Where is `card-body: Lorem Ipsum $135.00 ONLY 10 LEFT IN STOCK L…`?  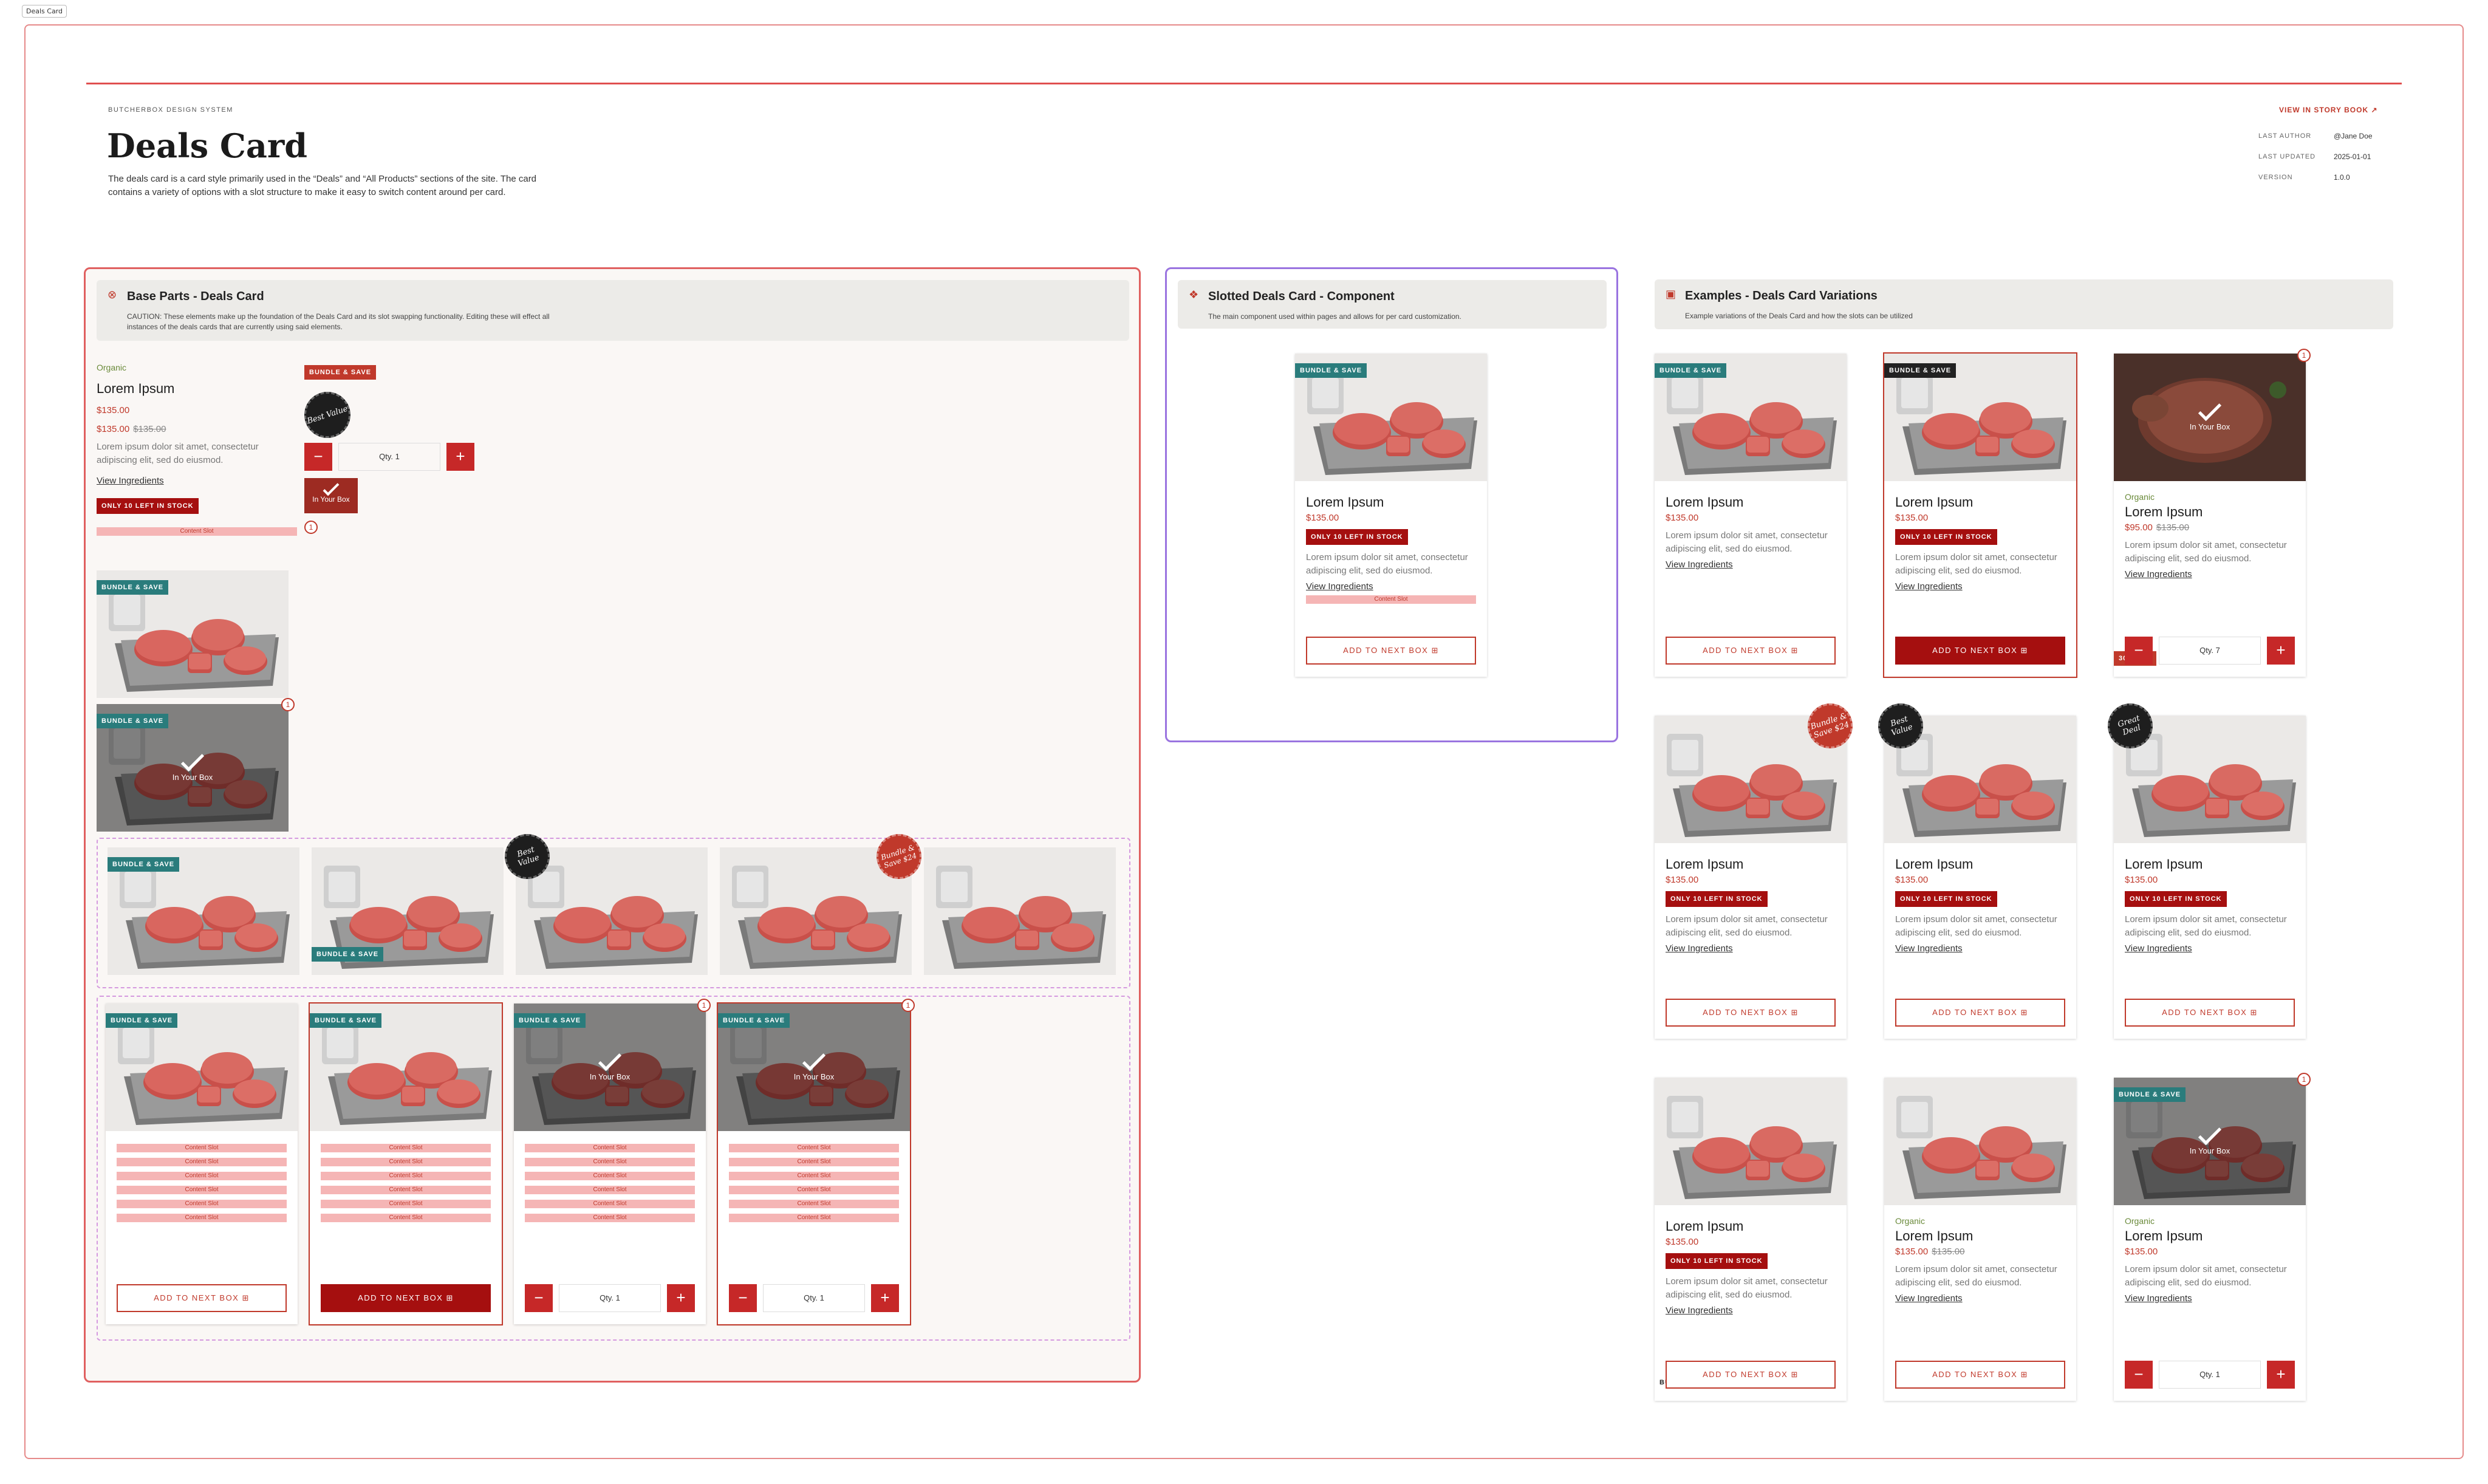
card-body: Lorem Ipsum $135.00 ONLY 10 LEFT IN STOCK L… is located at coordinates (1751, 904).